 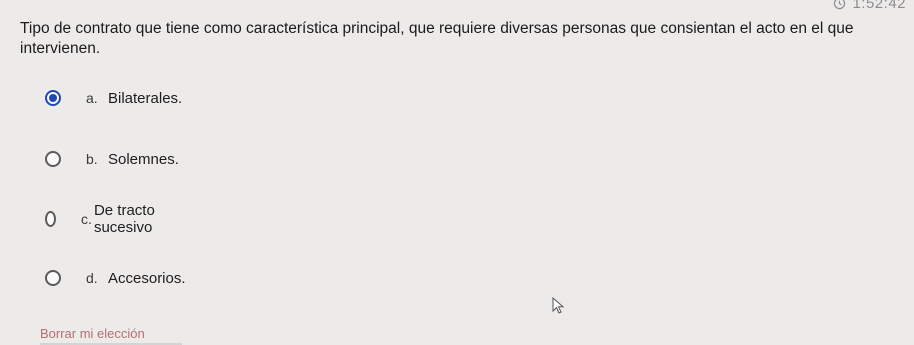 I want to click on mouse-pointer-icon, so click(x=558, y=305).